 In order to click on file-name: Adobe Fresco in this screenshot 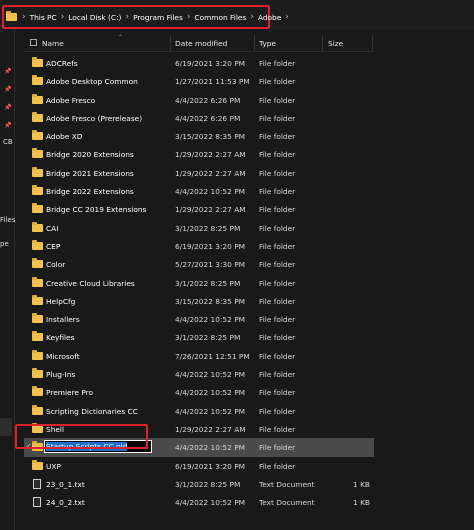, I will do `click(70, 100)`.